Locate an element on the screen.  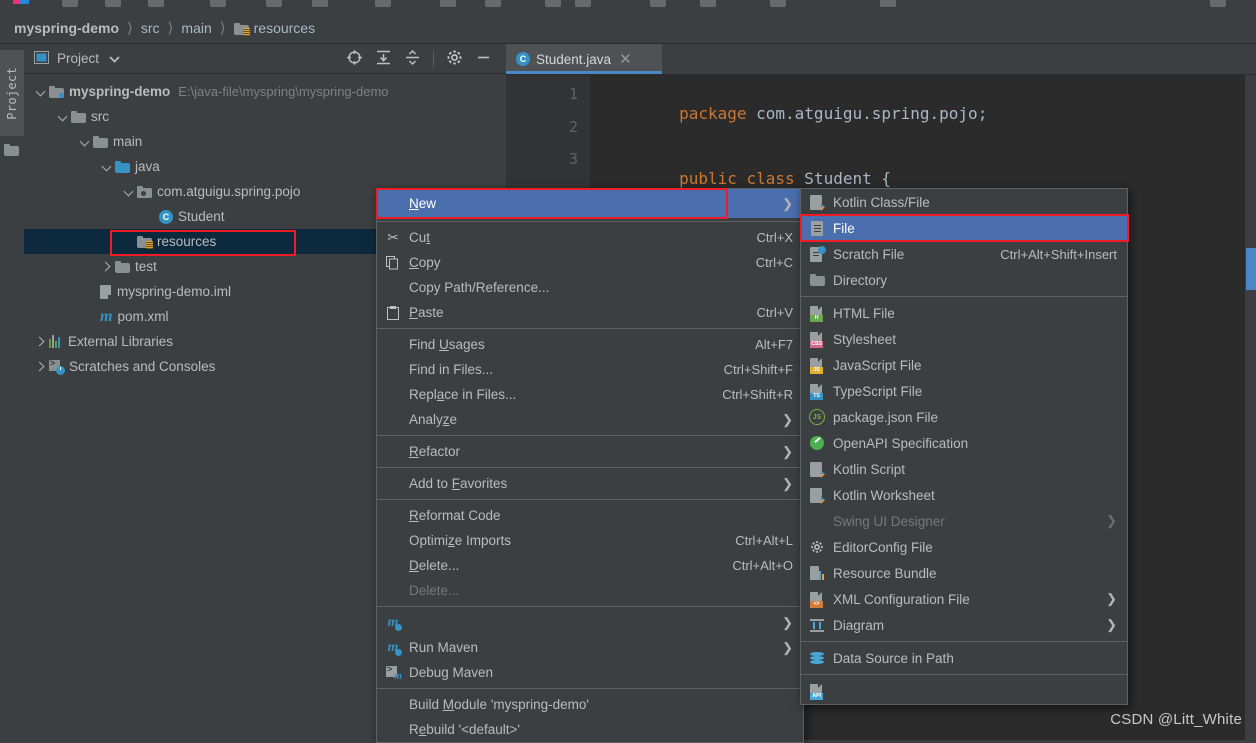
breadcrumb-item-resources: resources is located at coordinates (284, 28).